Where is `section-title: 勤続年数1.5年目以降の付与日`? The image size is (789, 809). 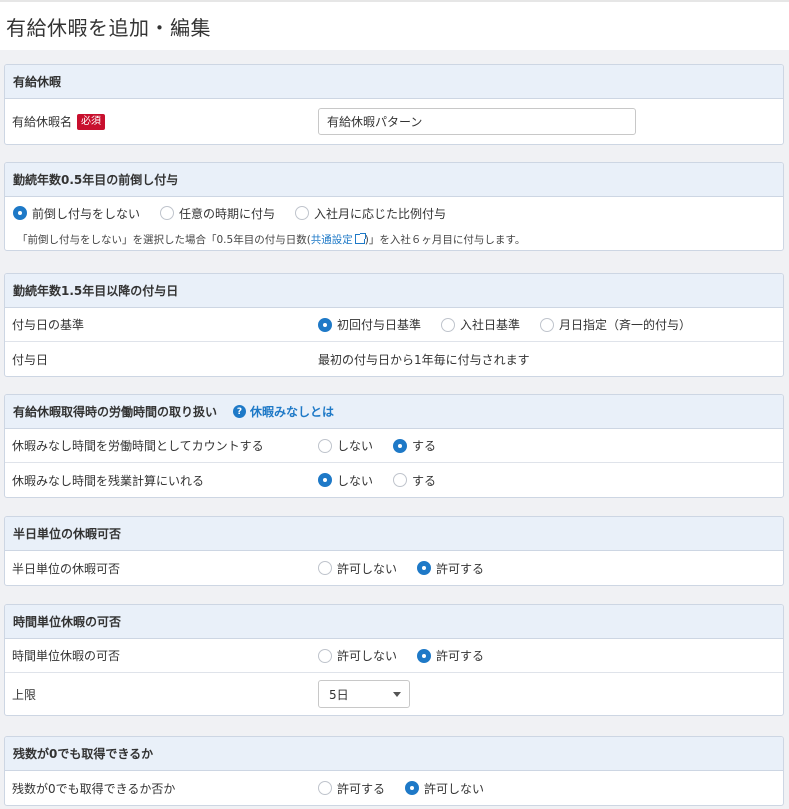 section-title: 勤続年数1.5年目以降の付与日 is located at coordinates (394, 291).